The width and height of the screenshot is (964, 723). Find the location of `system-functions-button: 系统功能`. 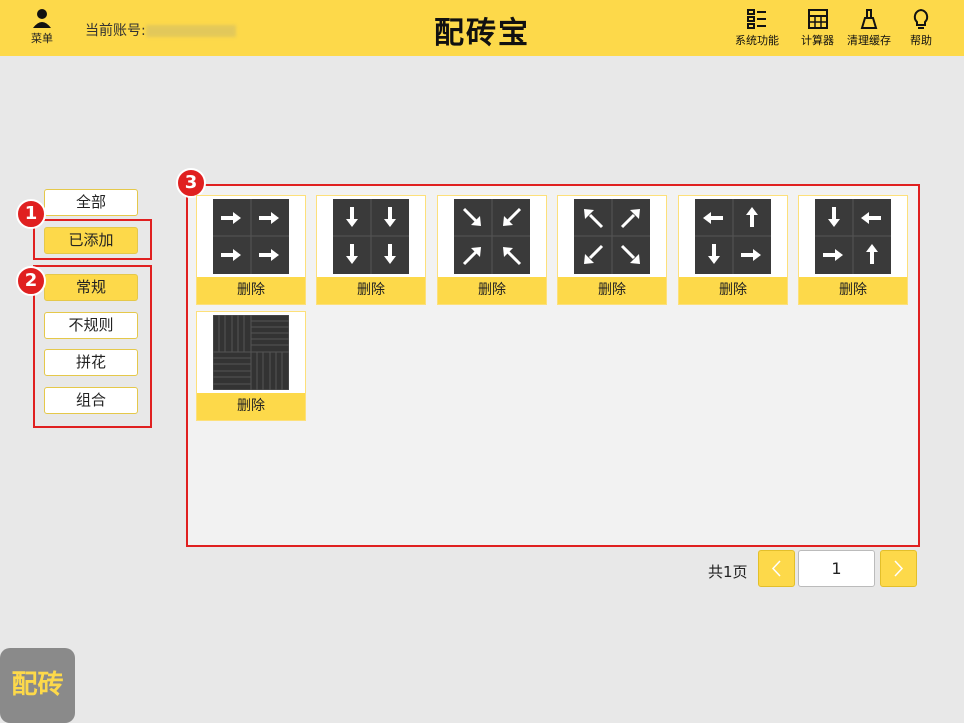

system-functions-button: 系统功能 is located at coordinates (757, 28).